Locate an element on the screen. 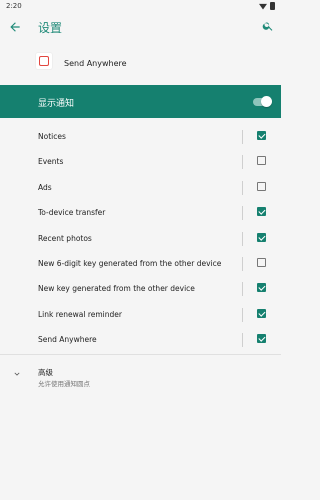 The width and height of the screenshot is (320, 500). list-item: Ads is located at coordinates (140, 187).